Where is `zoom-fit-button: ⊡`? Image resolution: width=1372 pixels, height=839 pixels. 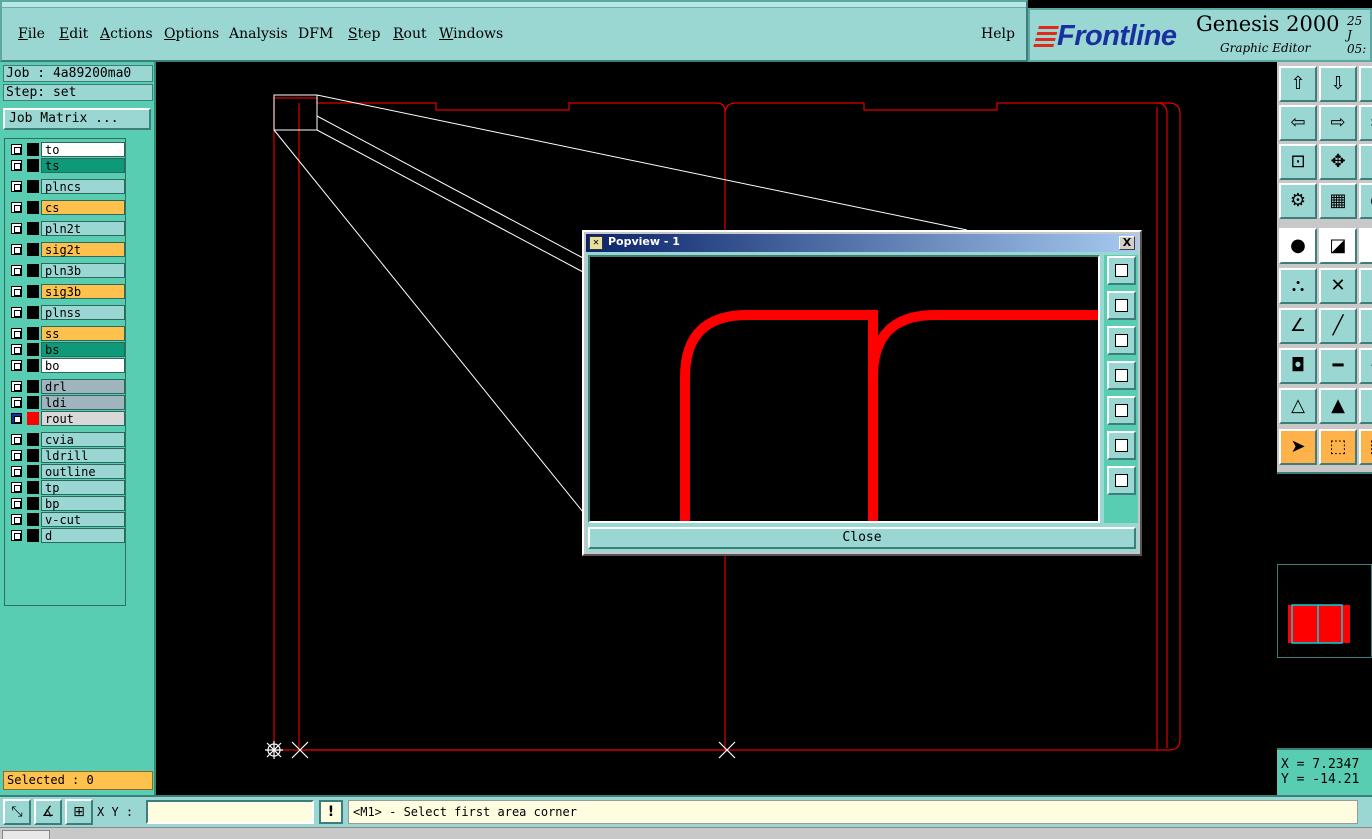 zoom-fit-button: ⊡ is located at coordinates (1298, 162).